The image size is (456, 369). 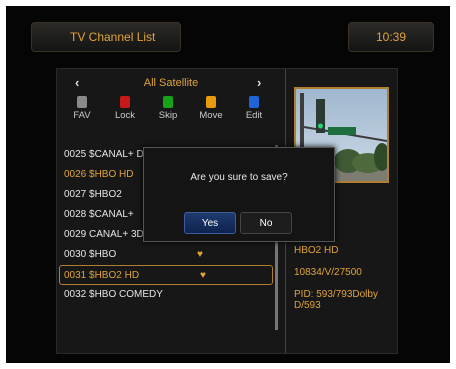 What do you see at coordinates (99, 174) in the screenshot?
I see `channel-label: 0026 $HBO HD` at bounding box center [99, 174].